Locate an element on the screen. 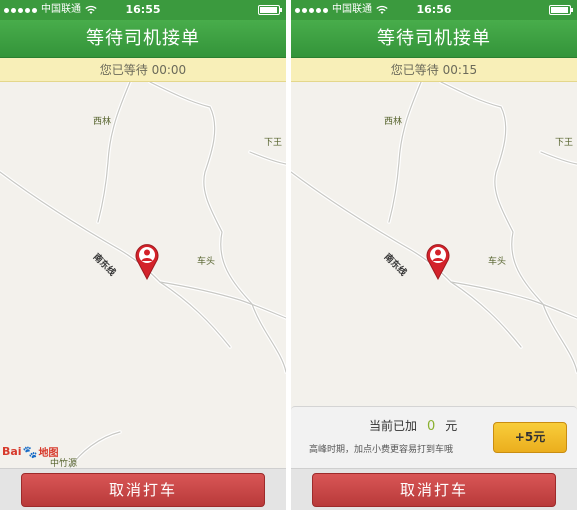  tip-unit-label: 元 is located at coordinates (451, 426).